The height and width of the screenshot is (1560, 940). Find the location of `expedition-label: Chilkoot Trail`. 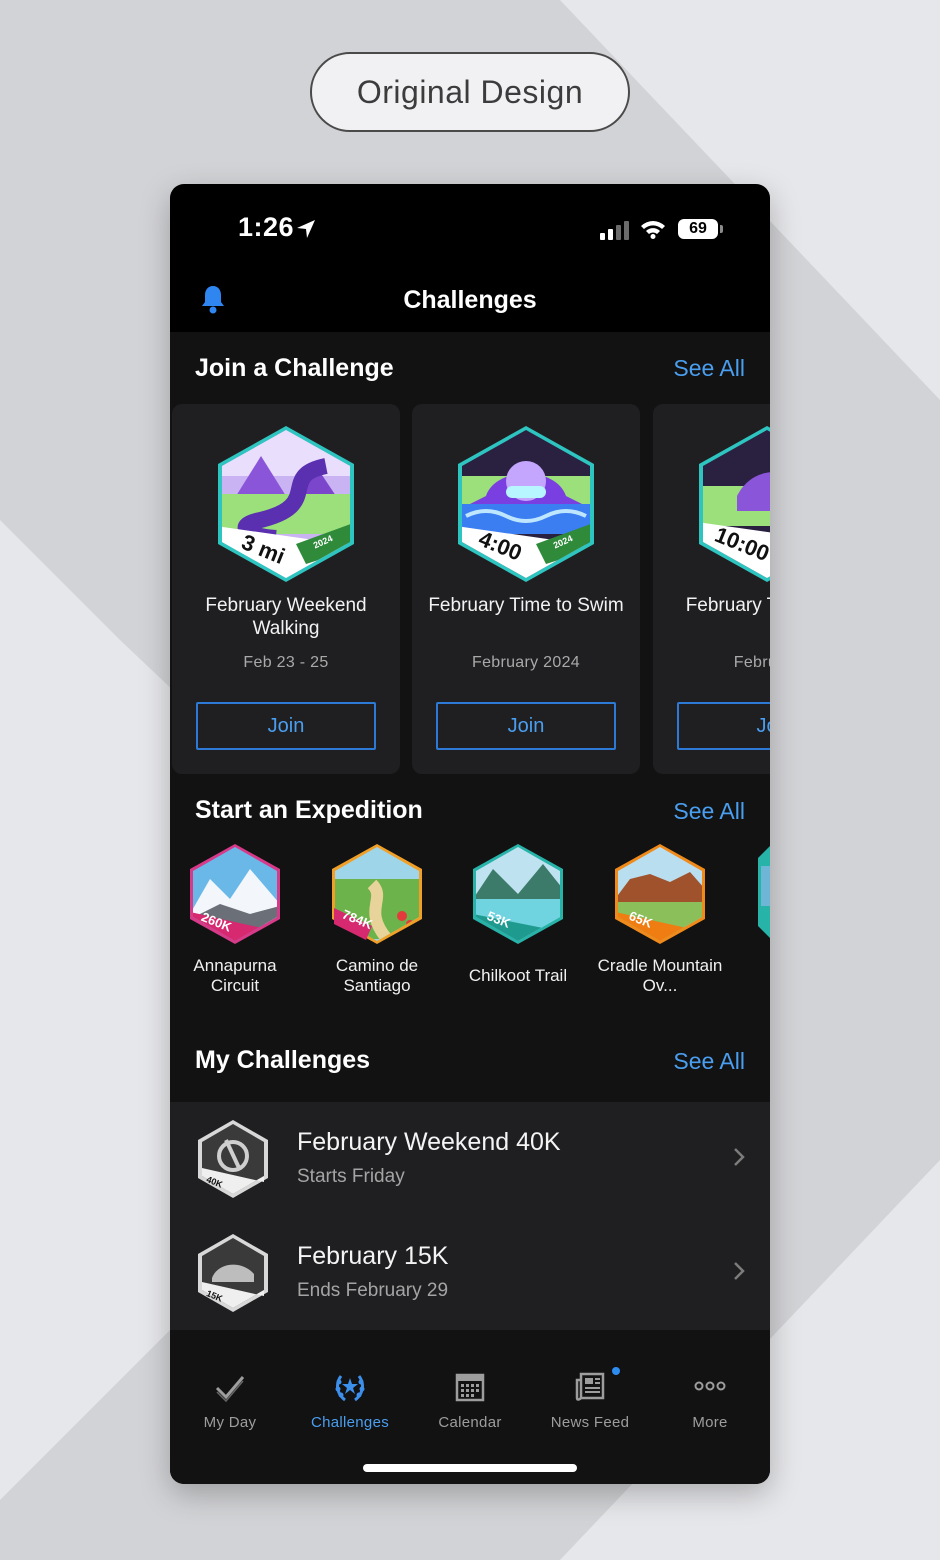

expedition-label: Chilkoot Trail is located at coordinates (518, 975).